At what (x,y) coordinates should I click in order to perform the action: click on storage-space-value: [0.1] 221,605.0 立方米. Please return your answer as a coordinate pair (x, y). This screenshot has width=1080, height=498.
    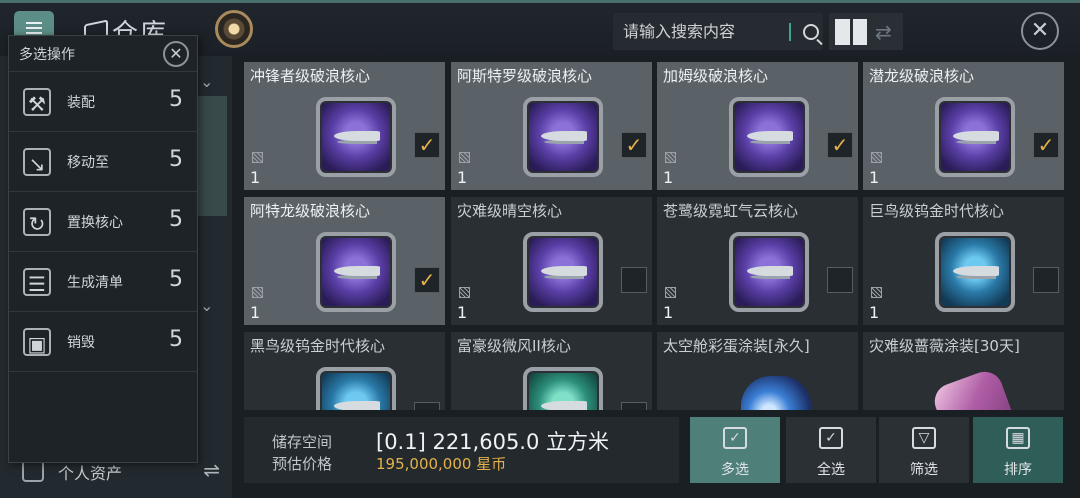
    Looking at the image, I should click on (493, 442).